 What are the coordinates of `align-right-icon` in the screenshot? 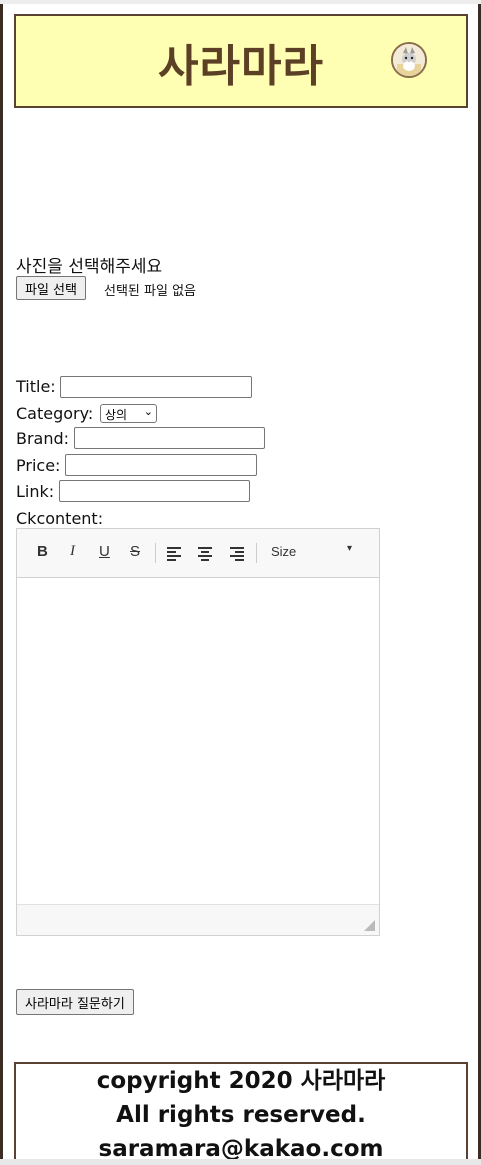 It's located at (237, 555).